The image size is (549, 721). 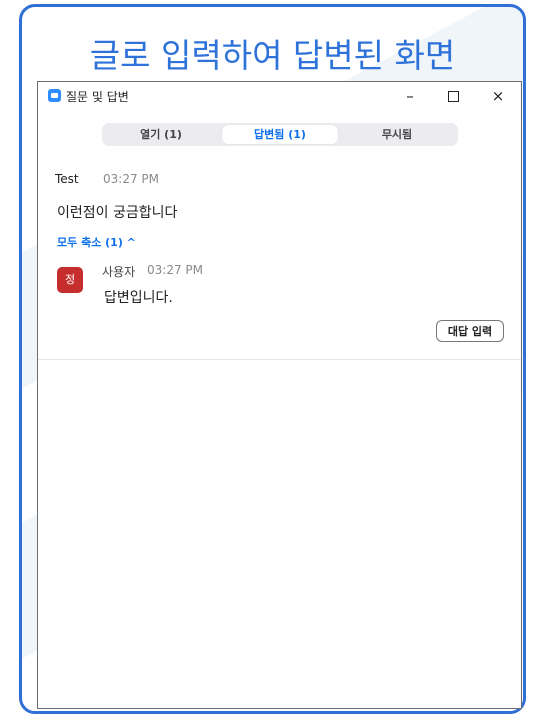 I want to click on title-bar: 질문 및 답변 – ×, so click(x=279, y=96).